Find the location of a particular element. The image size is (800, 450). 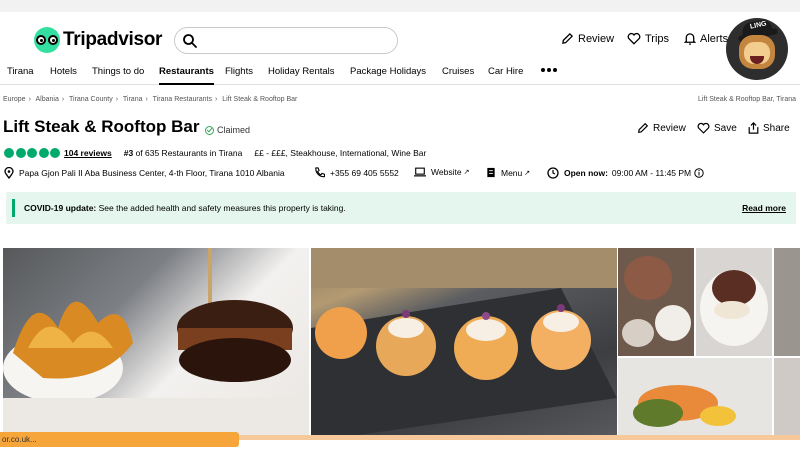

breadcrumb-item: Albania is located at coordinates (46, 99).